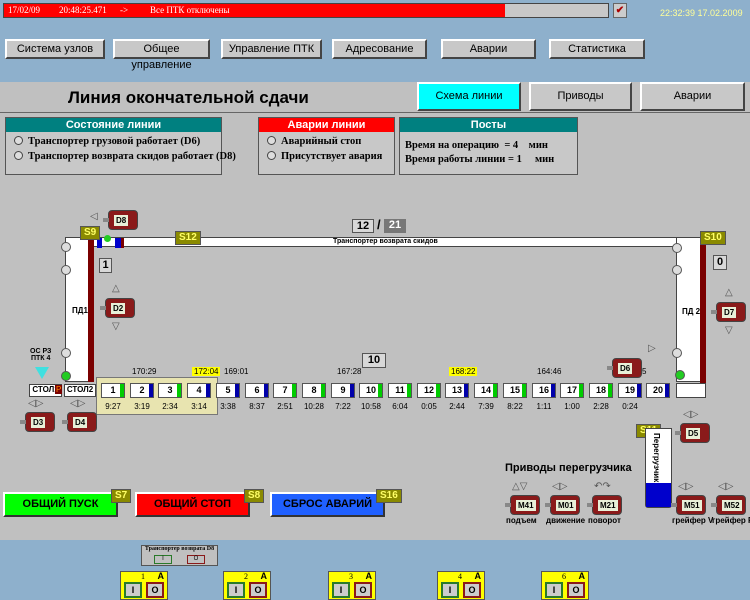  What do you see at coordinates (271, 49) in the screenshot?
I see `nav-ptk-control: Управление ПТК` at bounding box center [271, 49].